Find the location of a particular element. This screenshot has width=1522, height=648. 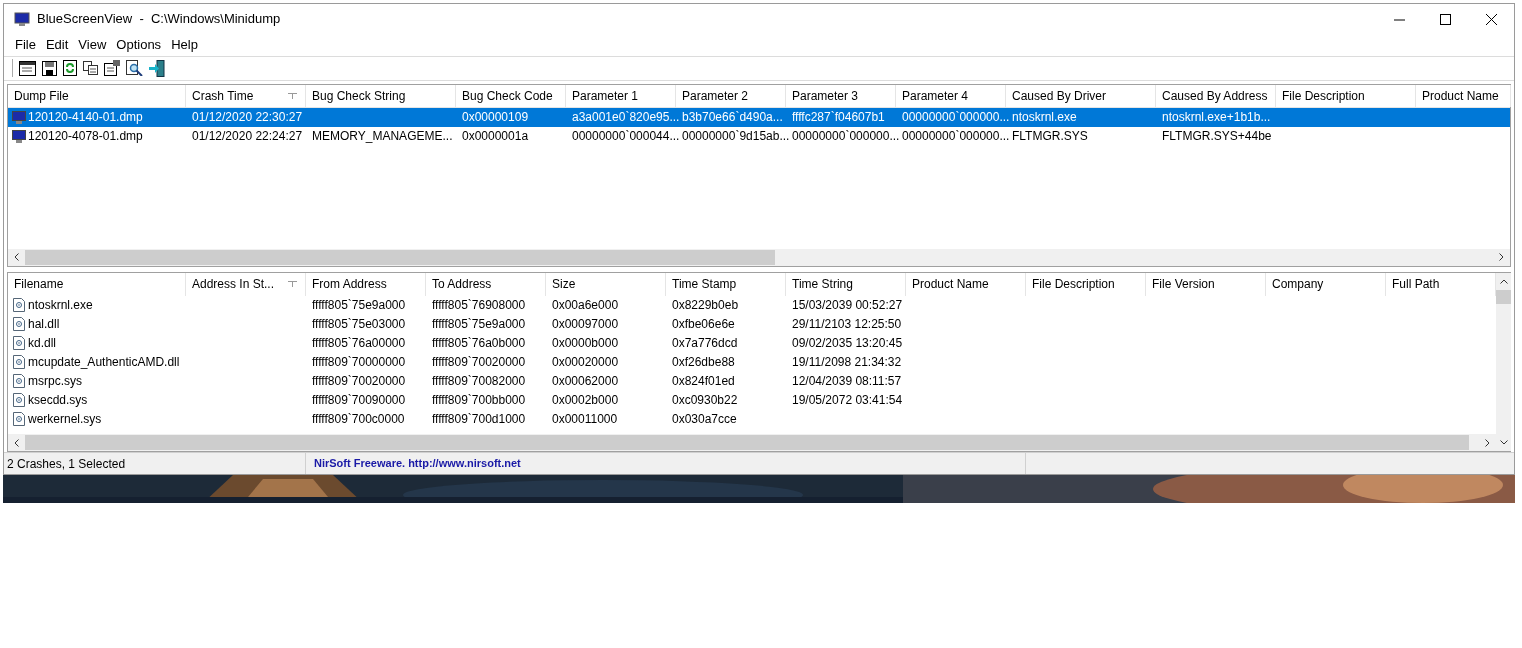

table-cell-text: fffff809`700d1000 is located at coordinates (479, 420).